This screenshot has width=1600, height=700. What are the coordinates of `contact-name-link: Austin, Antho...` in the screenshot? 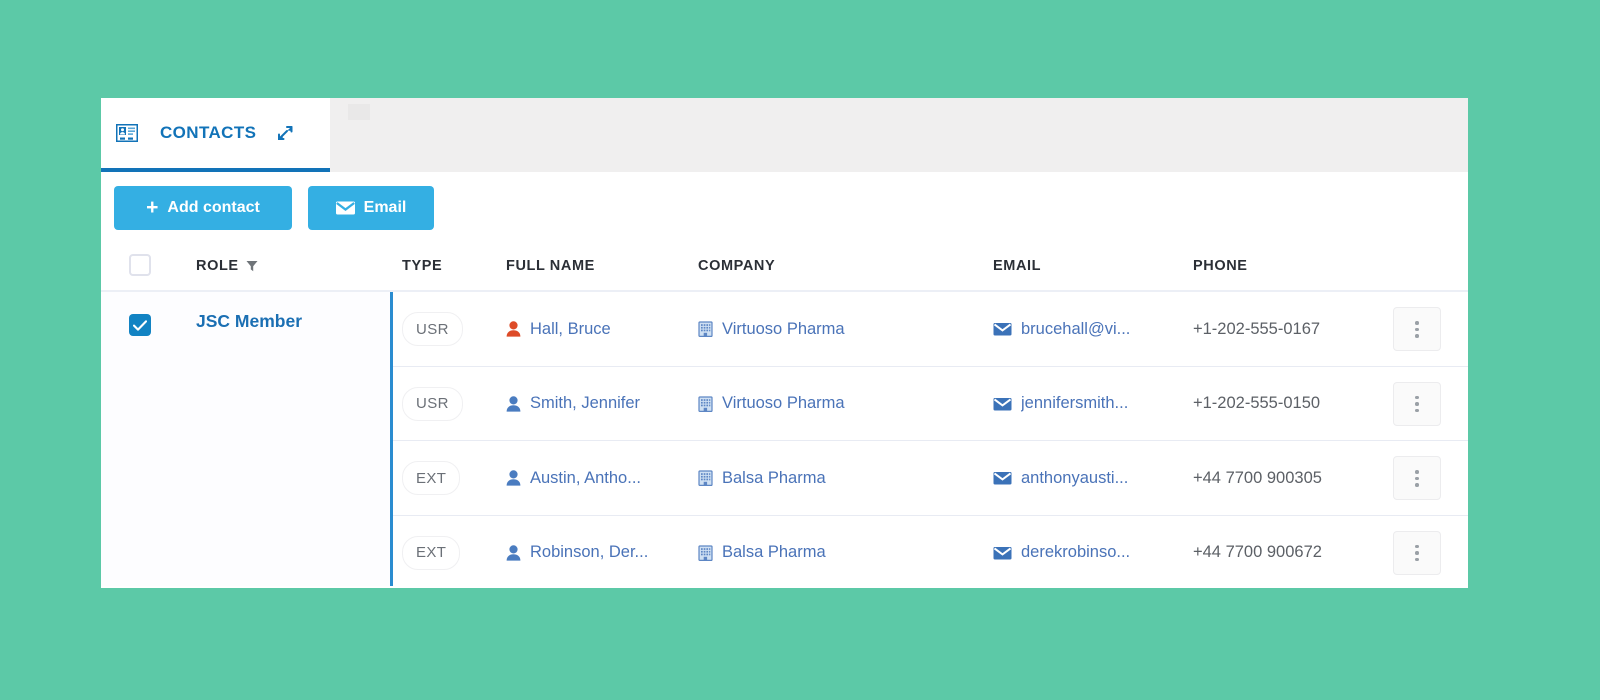 It's located at (573, 478).